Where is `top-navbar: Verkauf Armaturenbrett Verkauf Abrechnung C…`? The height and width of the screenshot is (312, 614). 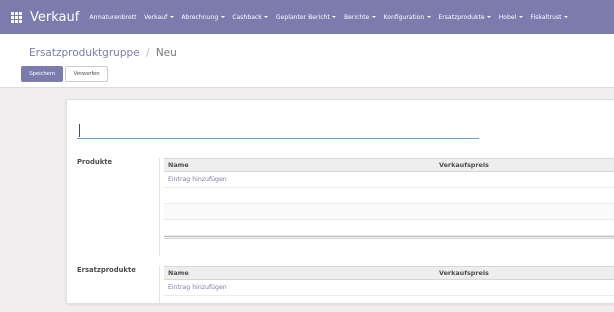
top-navbar: Verkauf Armaturenbrett Verkauf Abrechnung C… is located at coordinates (307, 17).